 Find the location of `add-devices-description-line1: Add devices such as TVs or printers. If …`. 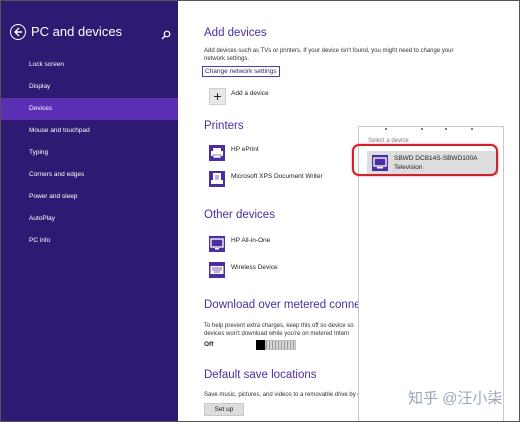

add-devices-description-line1: Add devices such as TVs or printers. If … is located at coordinates (329, 51).